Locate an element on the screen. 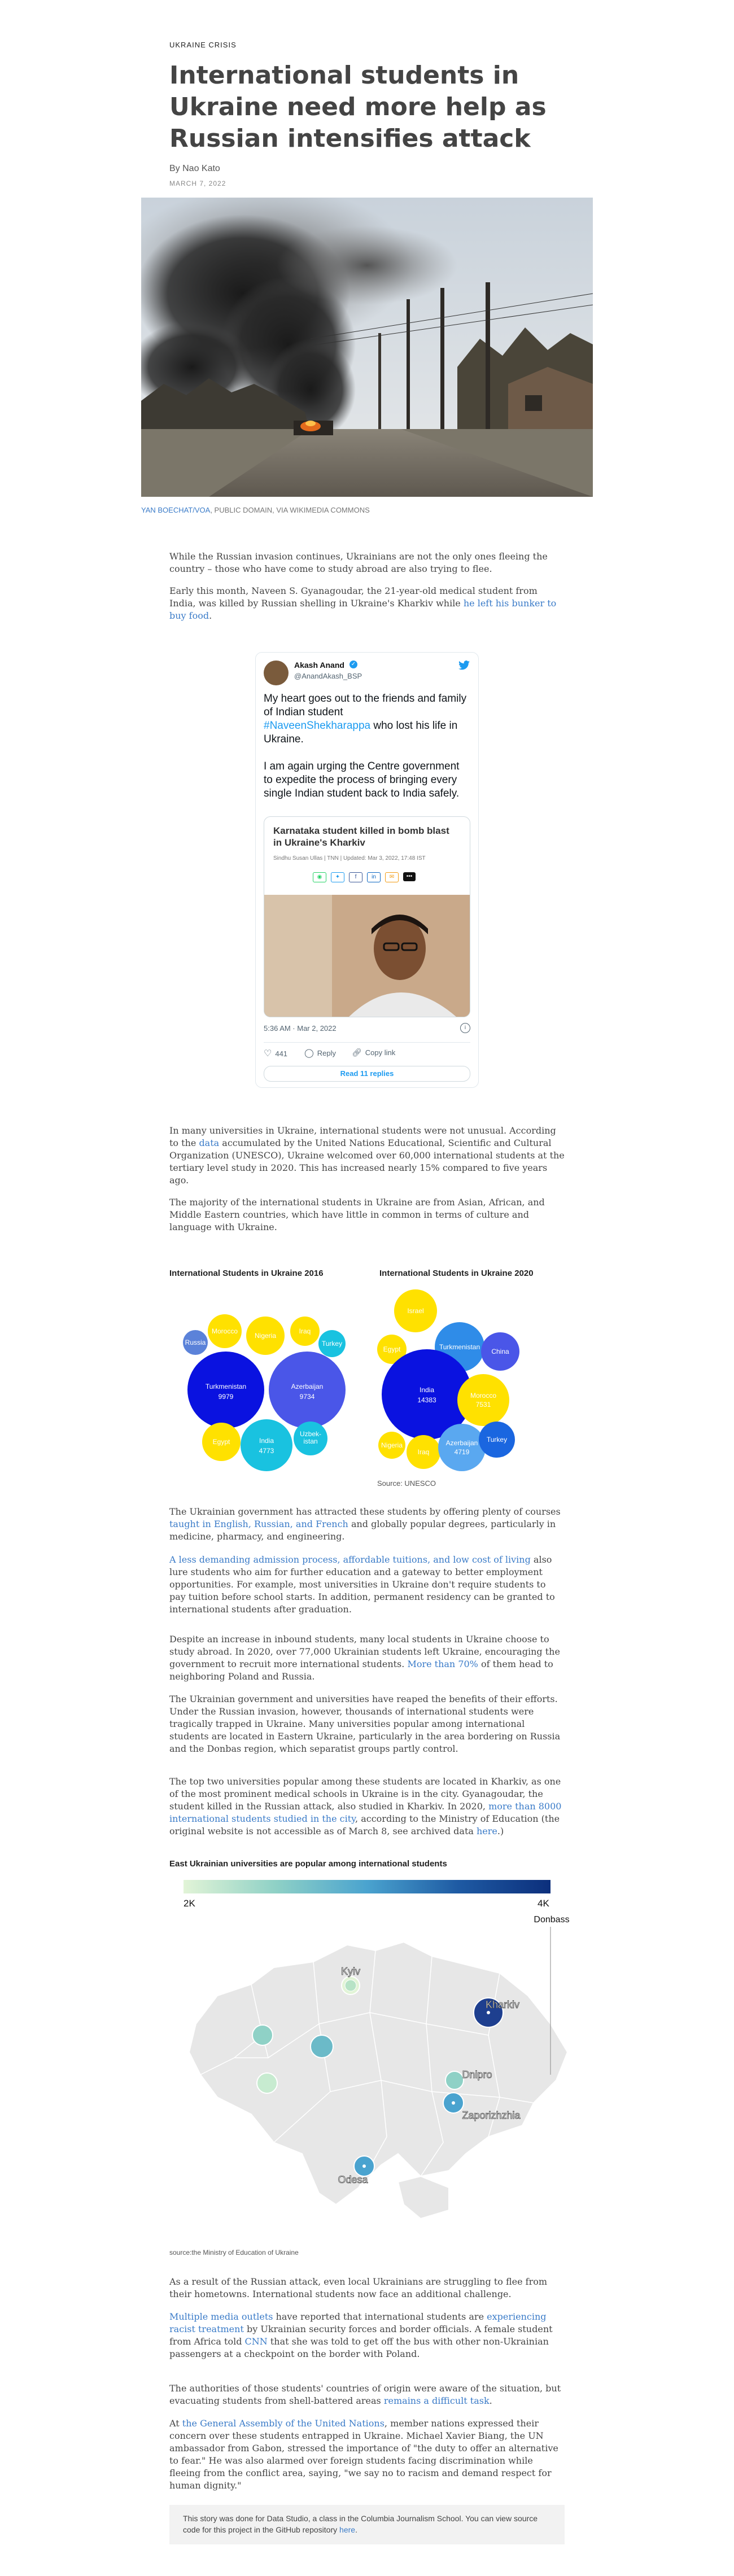 This screenshot has width=734, height=2576. tweet-author-handle: @AnandAkash_BSP is located at coordinates (328, 676).